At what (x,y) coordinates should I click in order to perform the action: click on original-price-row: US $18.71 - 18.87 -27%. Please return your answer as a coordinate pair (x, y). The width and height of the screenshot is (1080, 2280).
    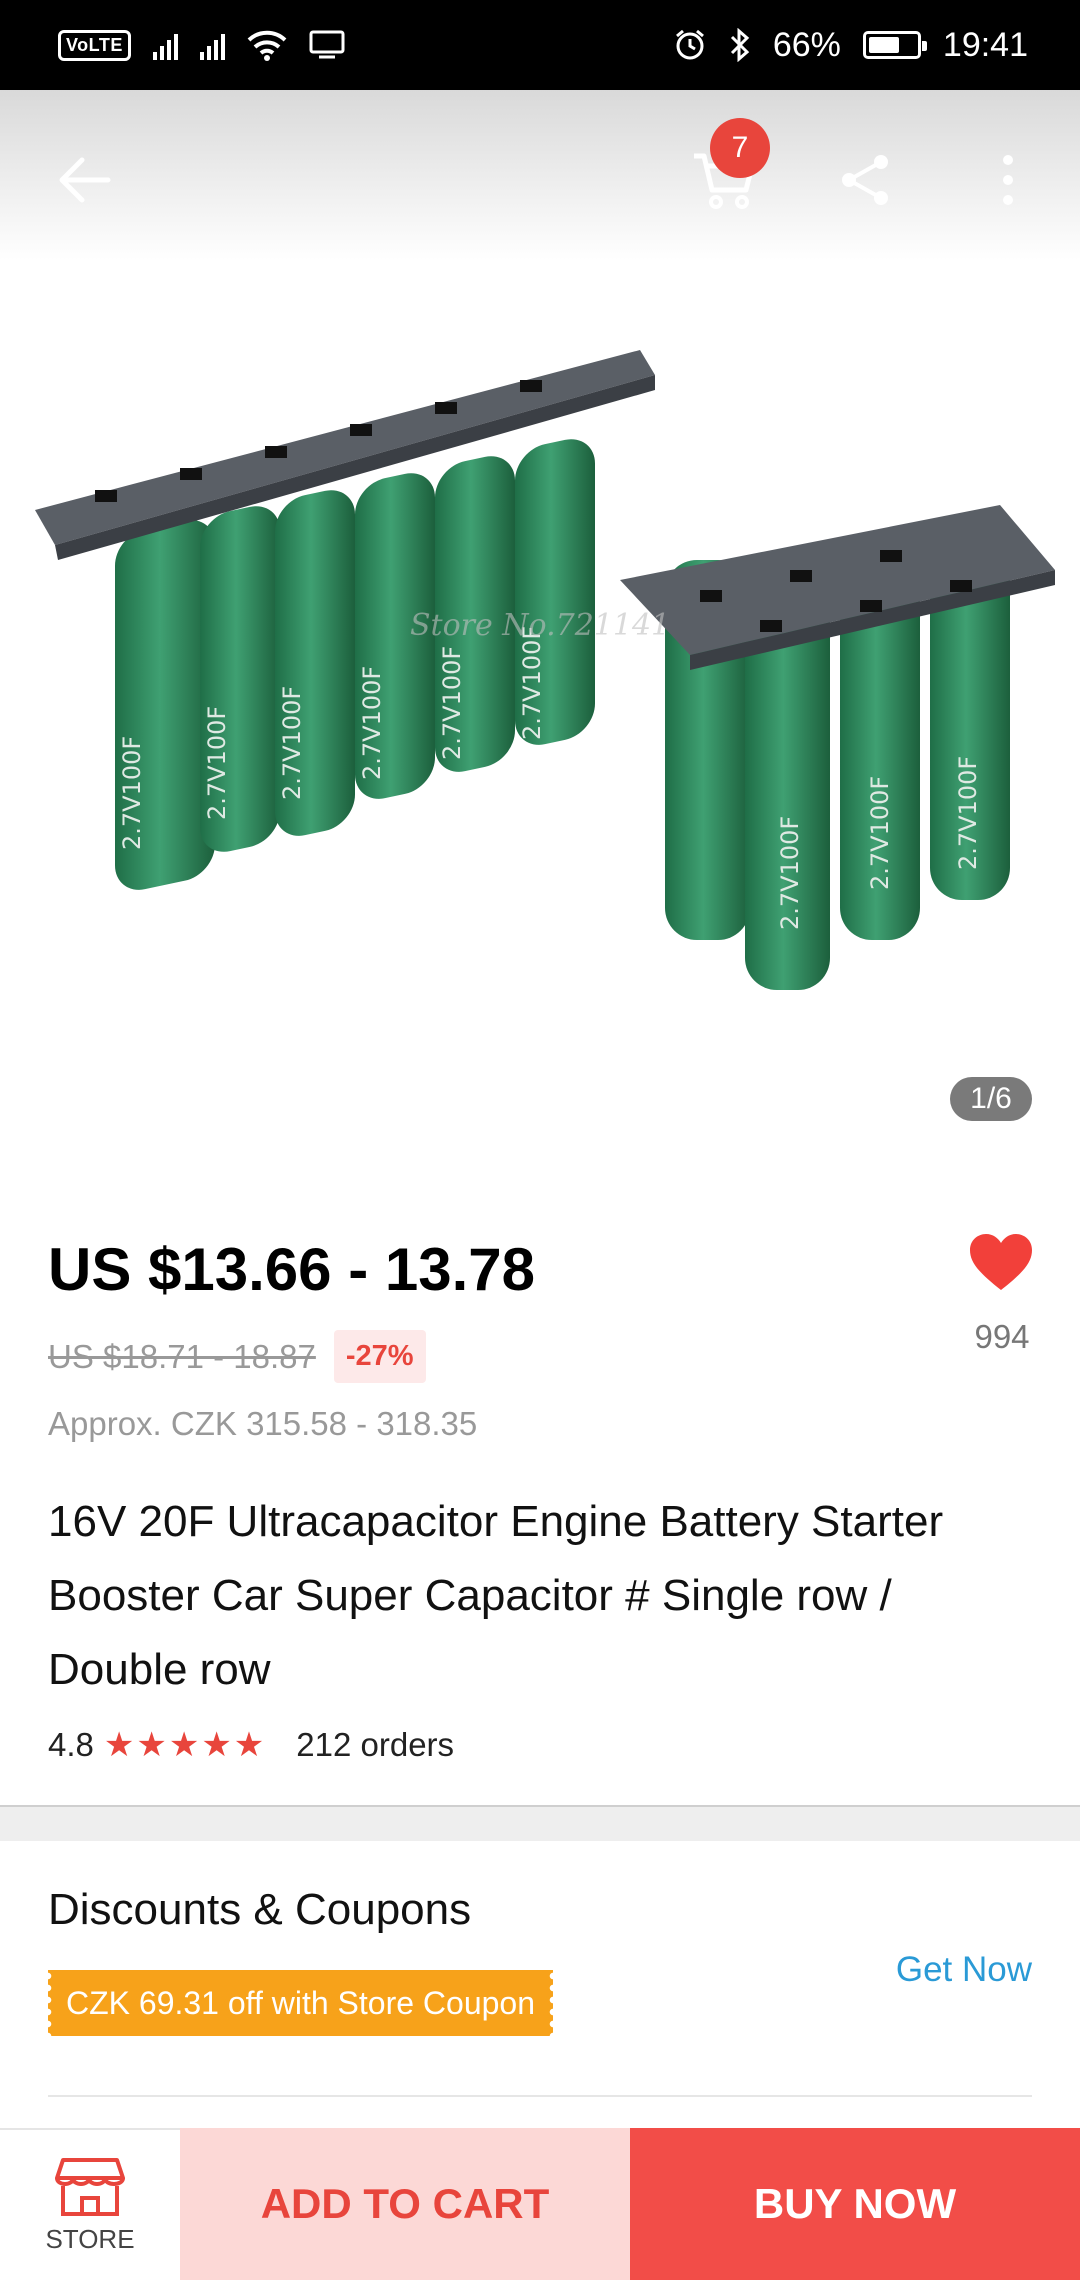
    Looking at the image, I should click on (237, 1356).